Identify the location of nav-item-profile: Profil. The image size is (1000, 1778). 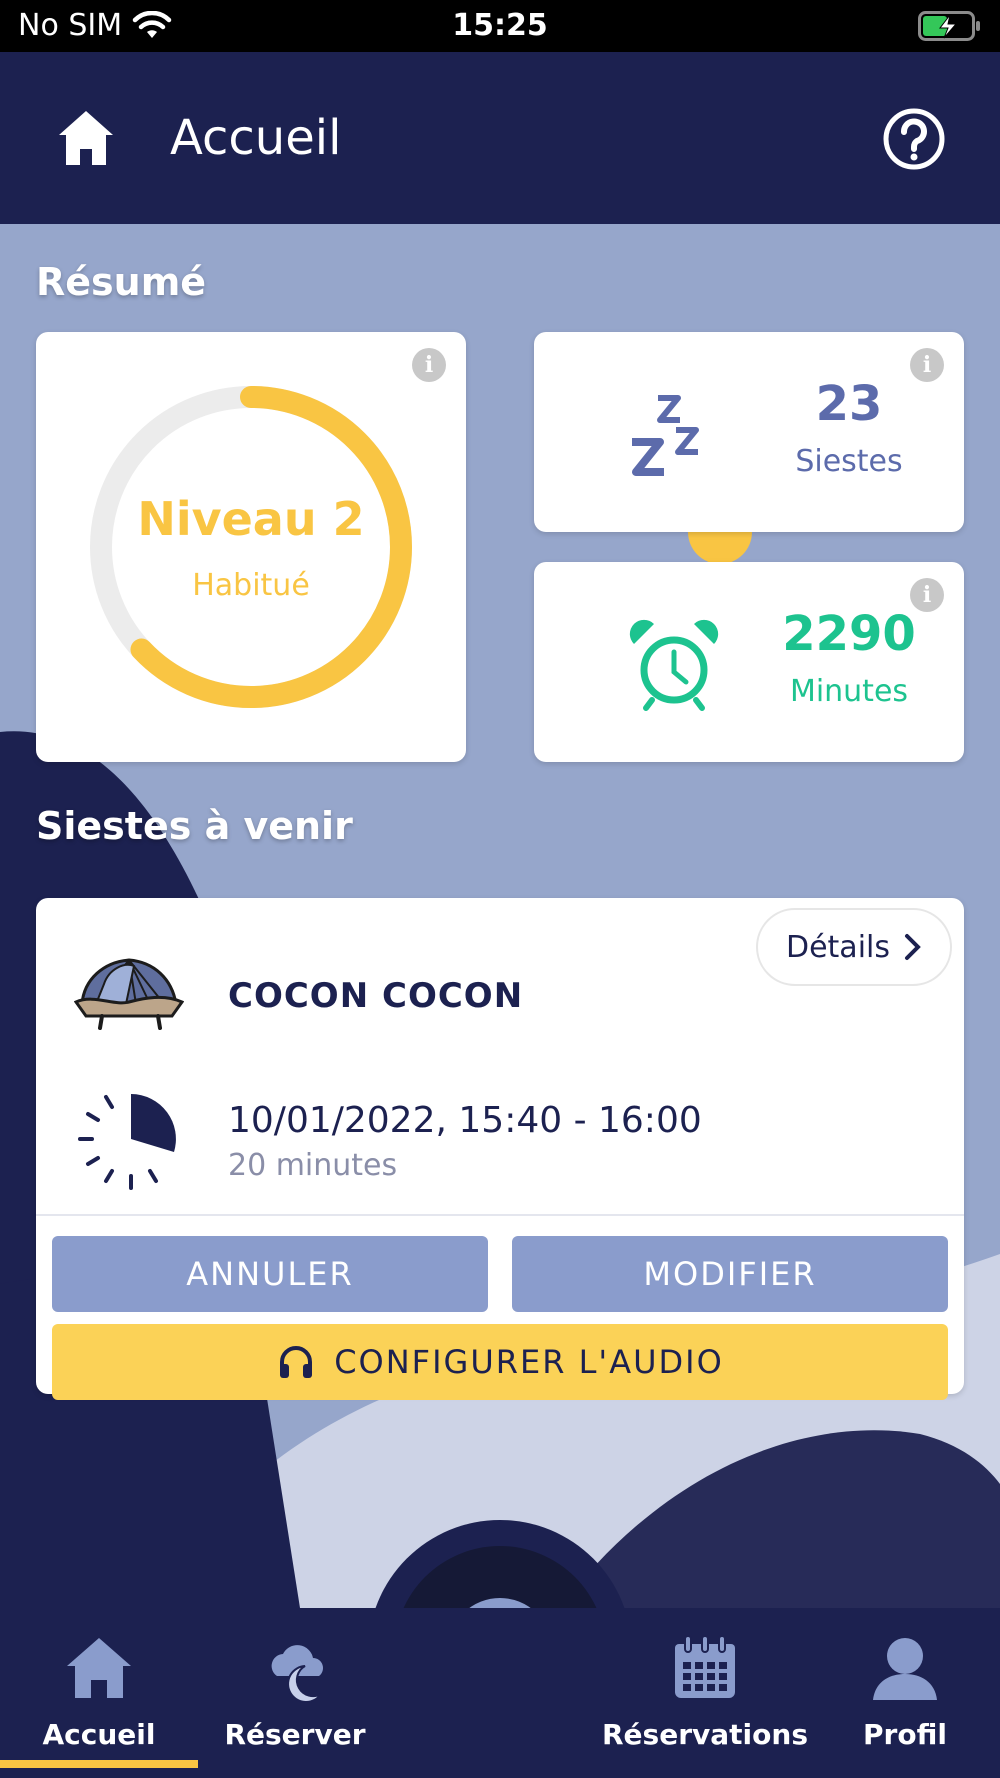
(905, 1693).